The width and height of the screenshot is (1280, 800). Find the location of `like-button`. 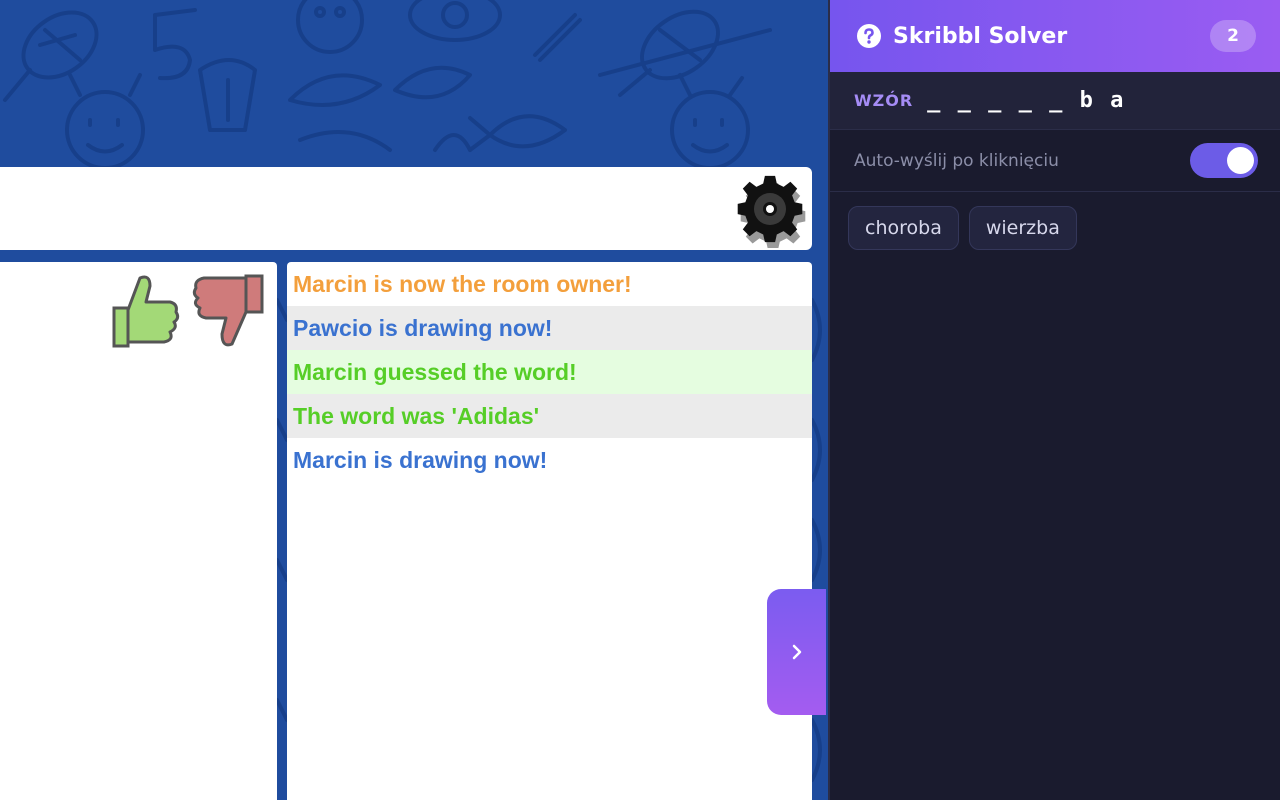

like-button is located at coordinates (144, 311).